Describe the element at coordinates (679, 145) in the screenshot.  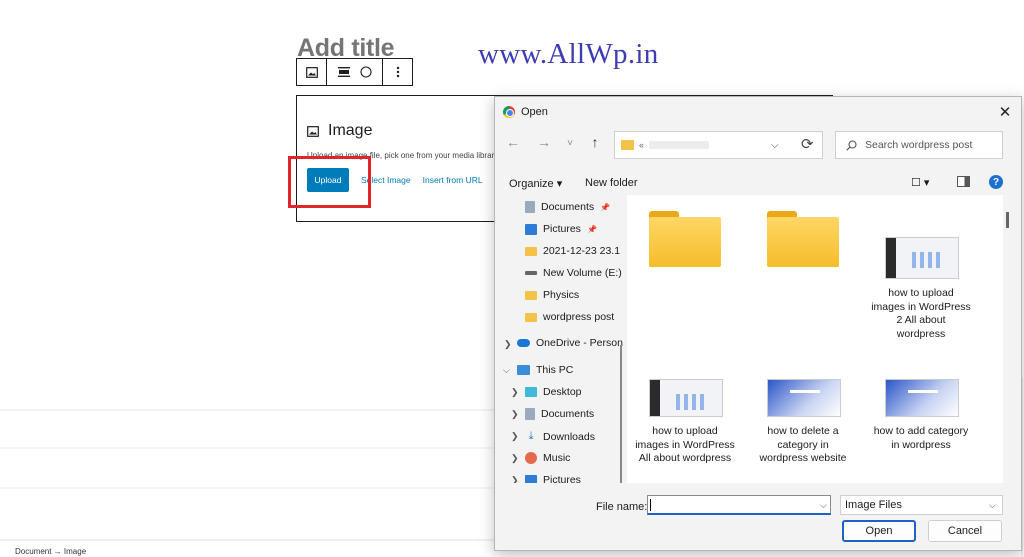
I see `address-path-redacted` at that location.